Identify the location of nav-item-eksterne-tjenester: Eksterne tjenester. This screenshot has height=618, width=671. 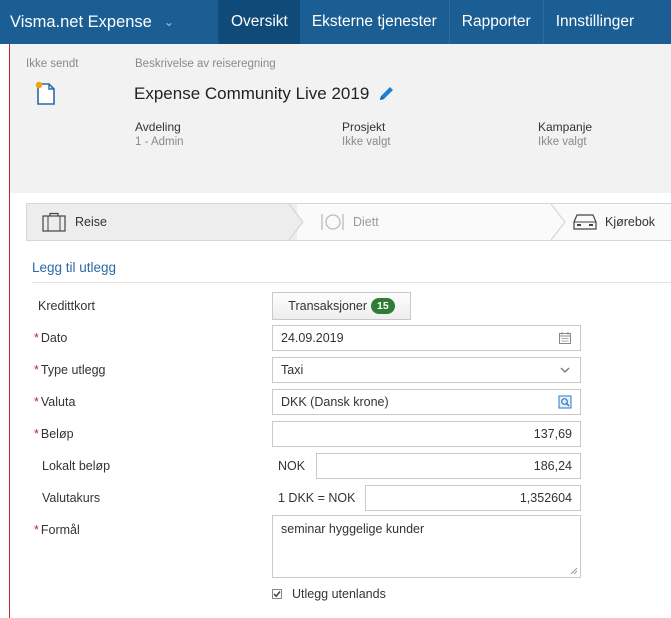
(374, 22).